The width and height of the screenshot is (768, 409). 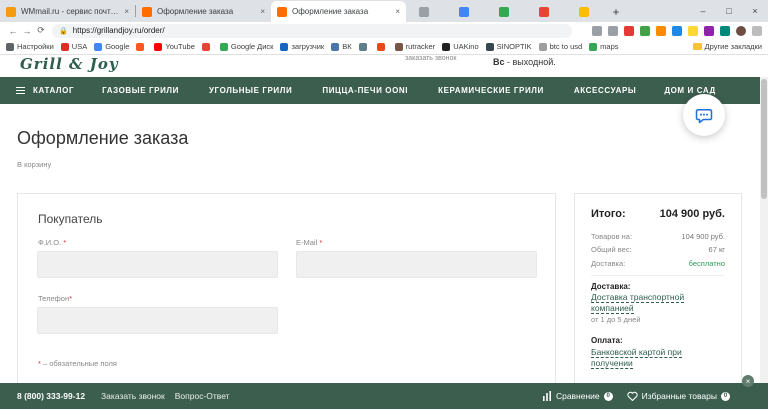 I want to click on faq-link: Вопрос-Ответ, so click(x=202, y=396).